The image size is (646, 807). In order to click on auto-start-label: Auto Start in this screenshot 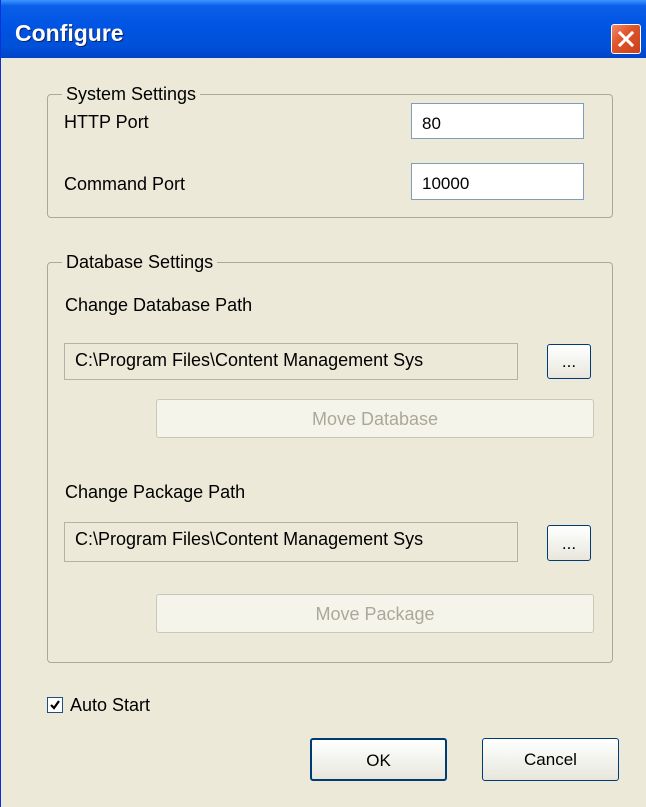, I will do `click(110, 705)`.